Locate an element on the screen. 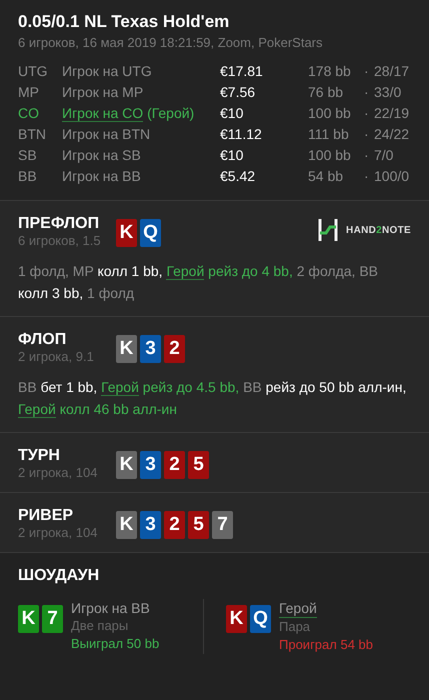 Image resolution: width=429 pixels, height=700 pixels. position-label: UTG is located at coordinates (33, 71).